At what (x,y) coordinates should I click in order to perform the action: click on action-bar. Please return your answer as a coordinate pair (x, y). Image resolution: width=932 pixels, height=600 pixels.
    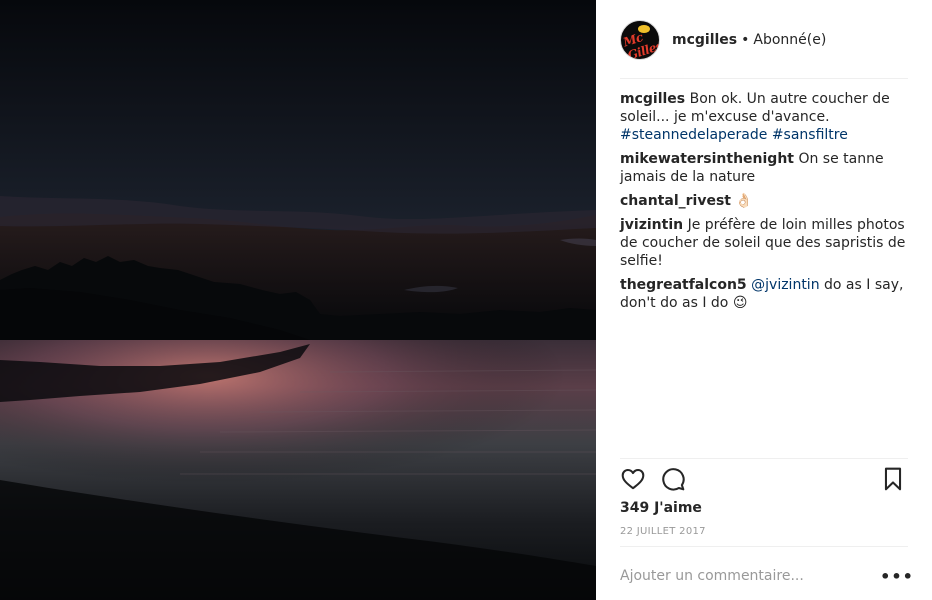
    Looking at the image, I should click on (764, 480).